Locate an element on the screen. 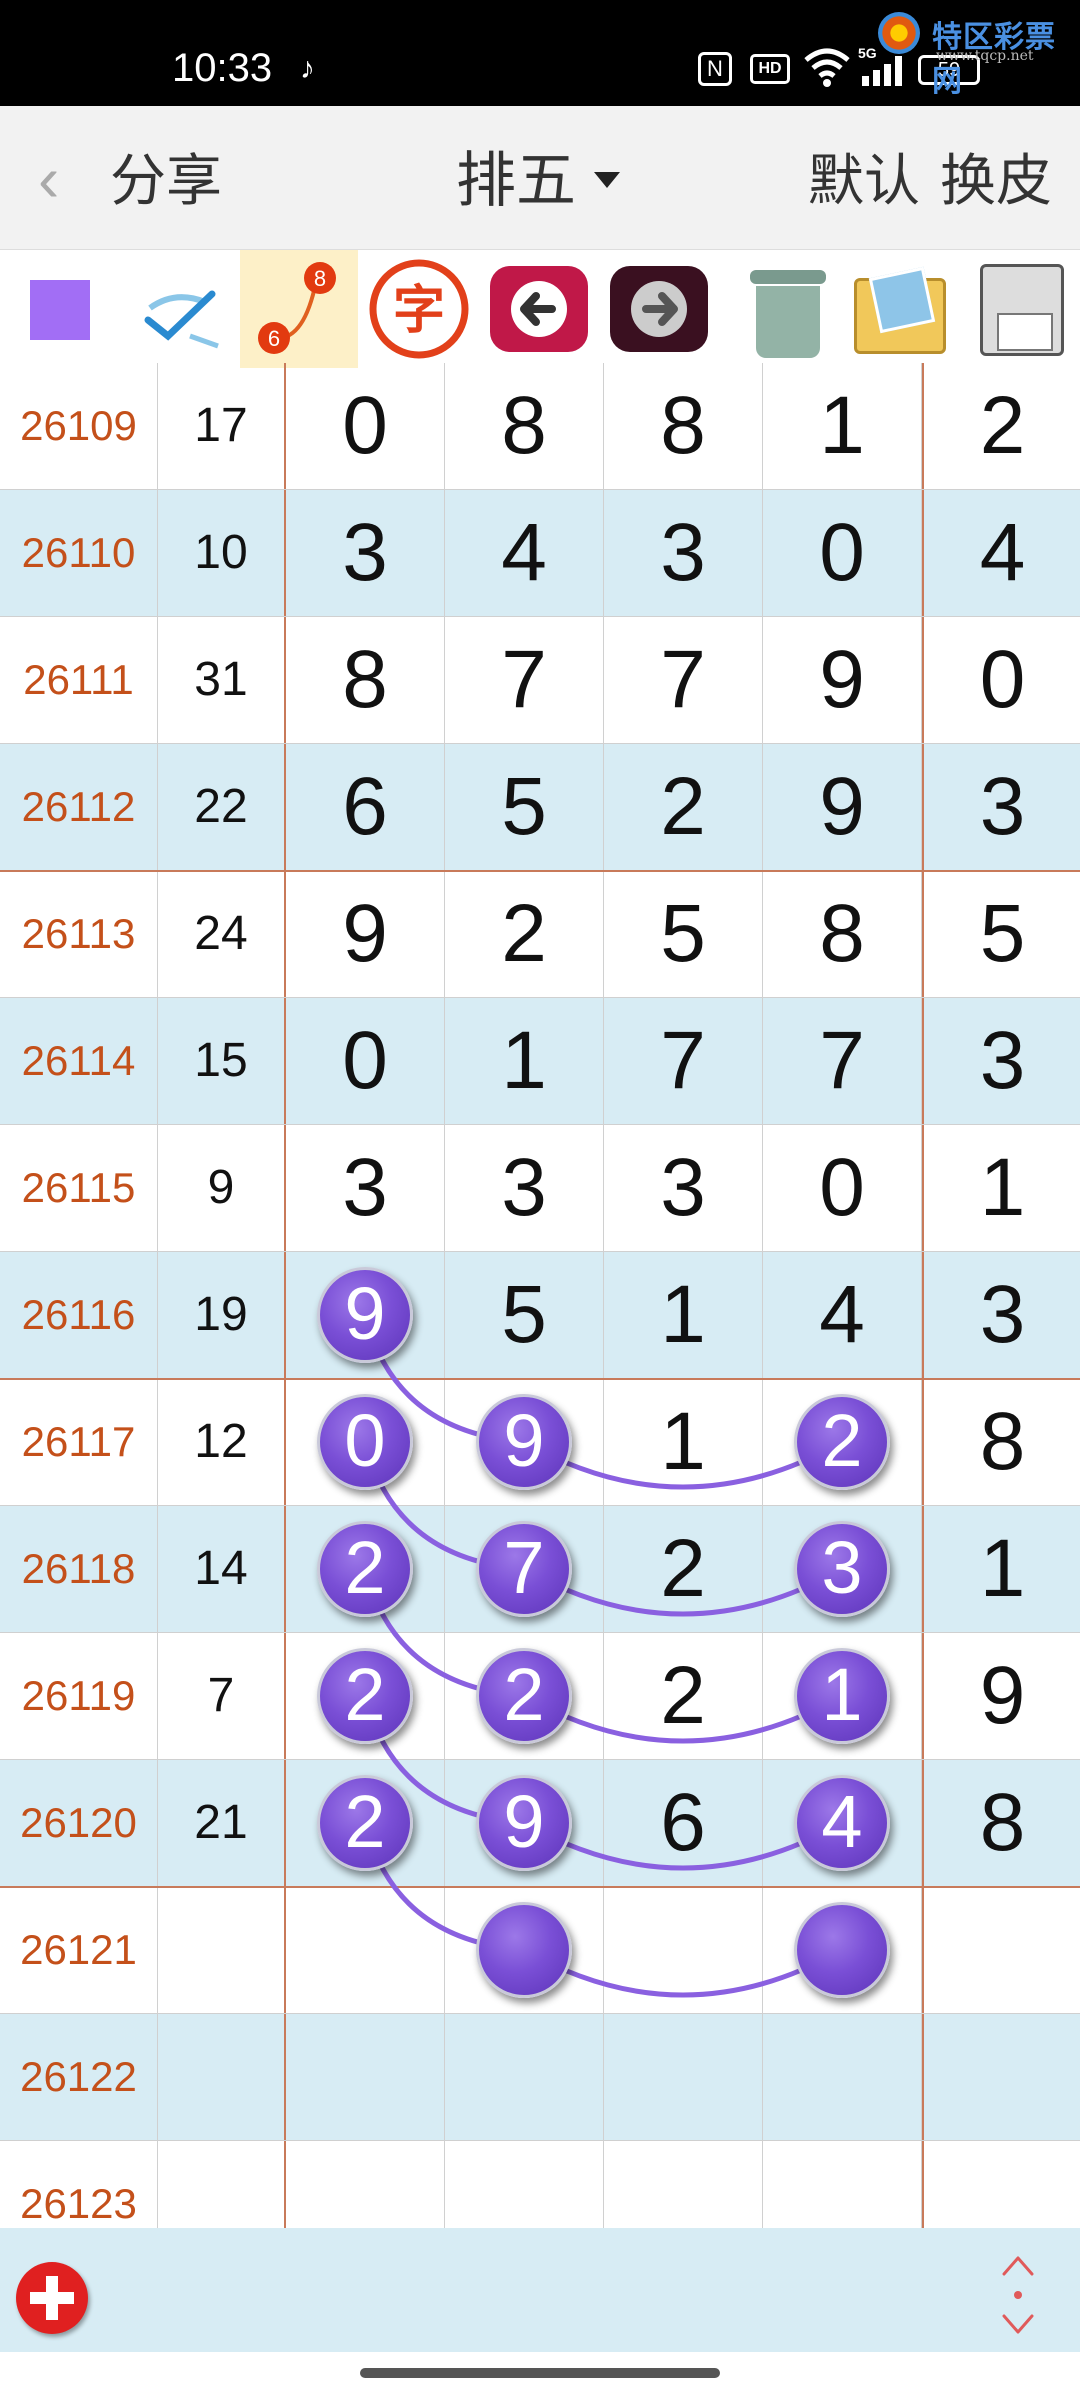 Image resolution: width=1080 pixels, height=2400 pixels. table-row: 26118 14 2 7 2 3 1 is located at coordinates (540, 1569).